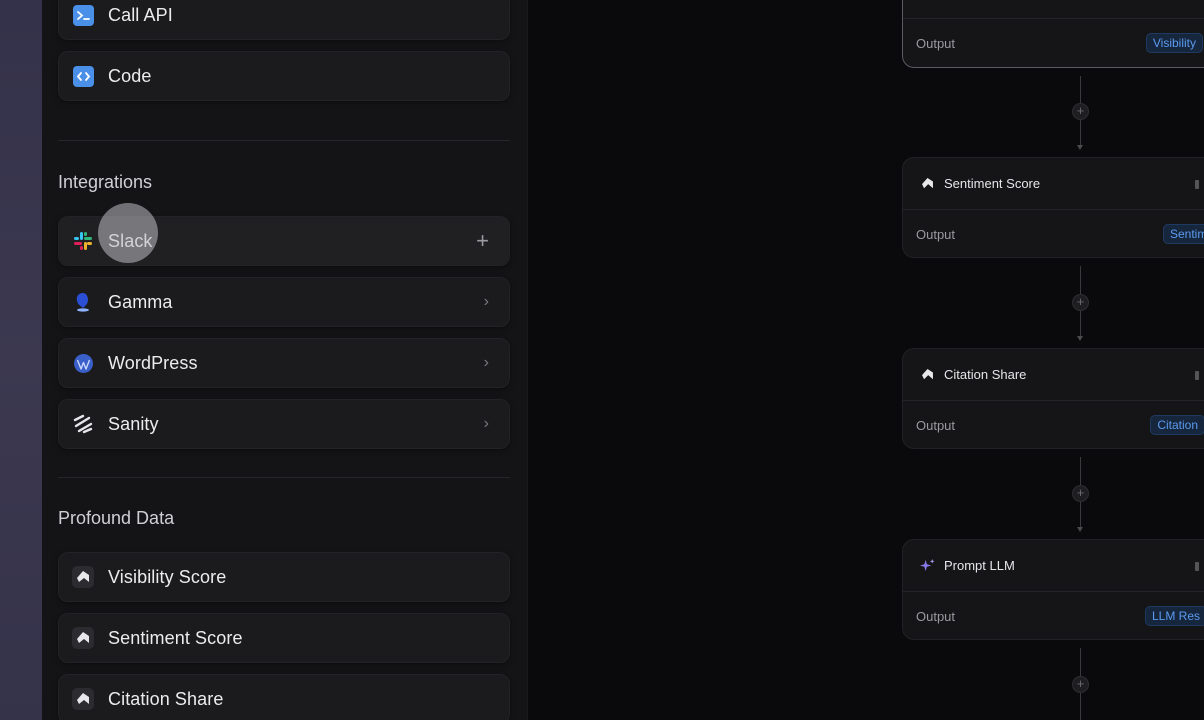  What do you see at coordinates (1053, 566) in the screenshot?
I see `node-header: Prompt LLM` at bounding box center [1053, 566].